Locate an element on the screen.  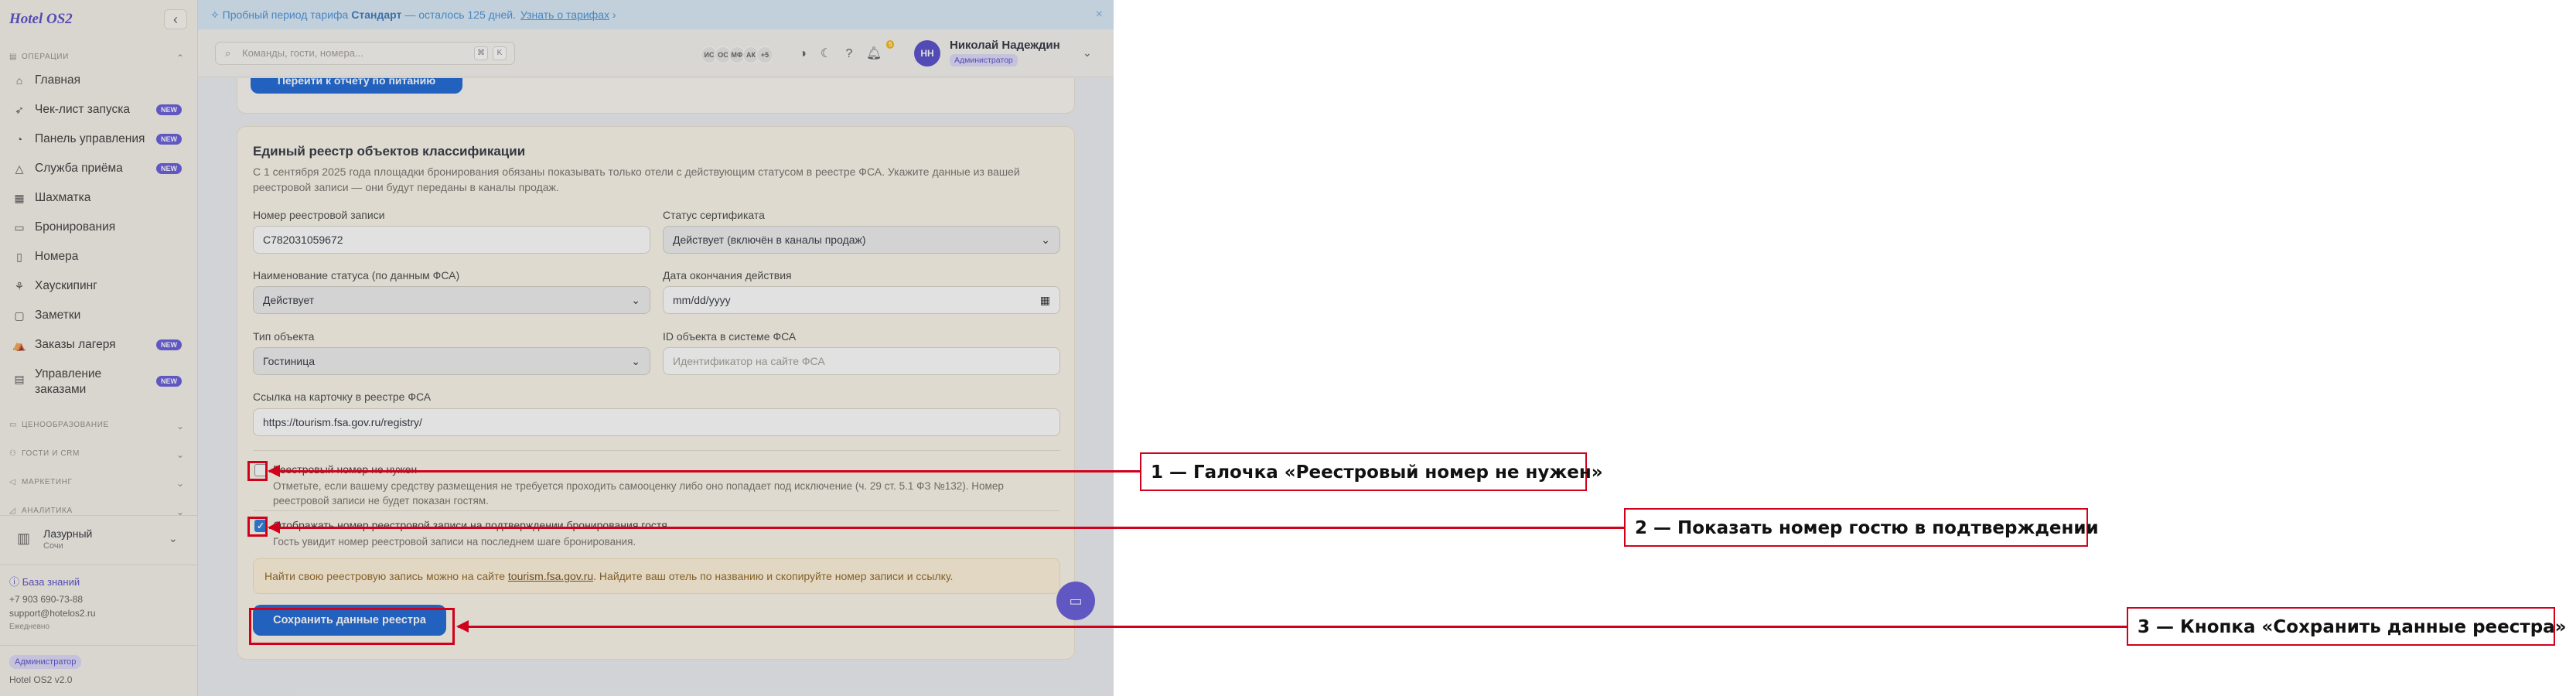
section-pricing: ▭ Ценообразование ⌄ is located at coordinates (96, 427).